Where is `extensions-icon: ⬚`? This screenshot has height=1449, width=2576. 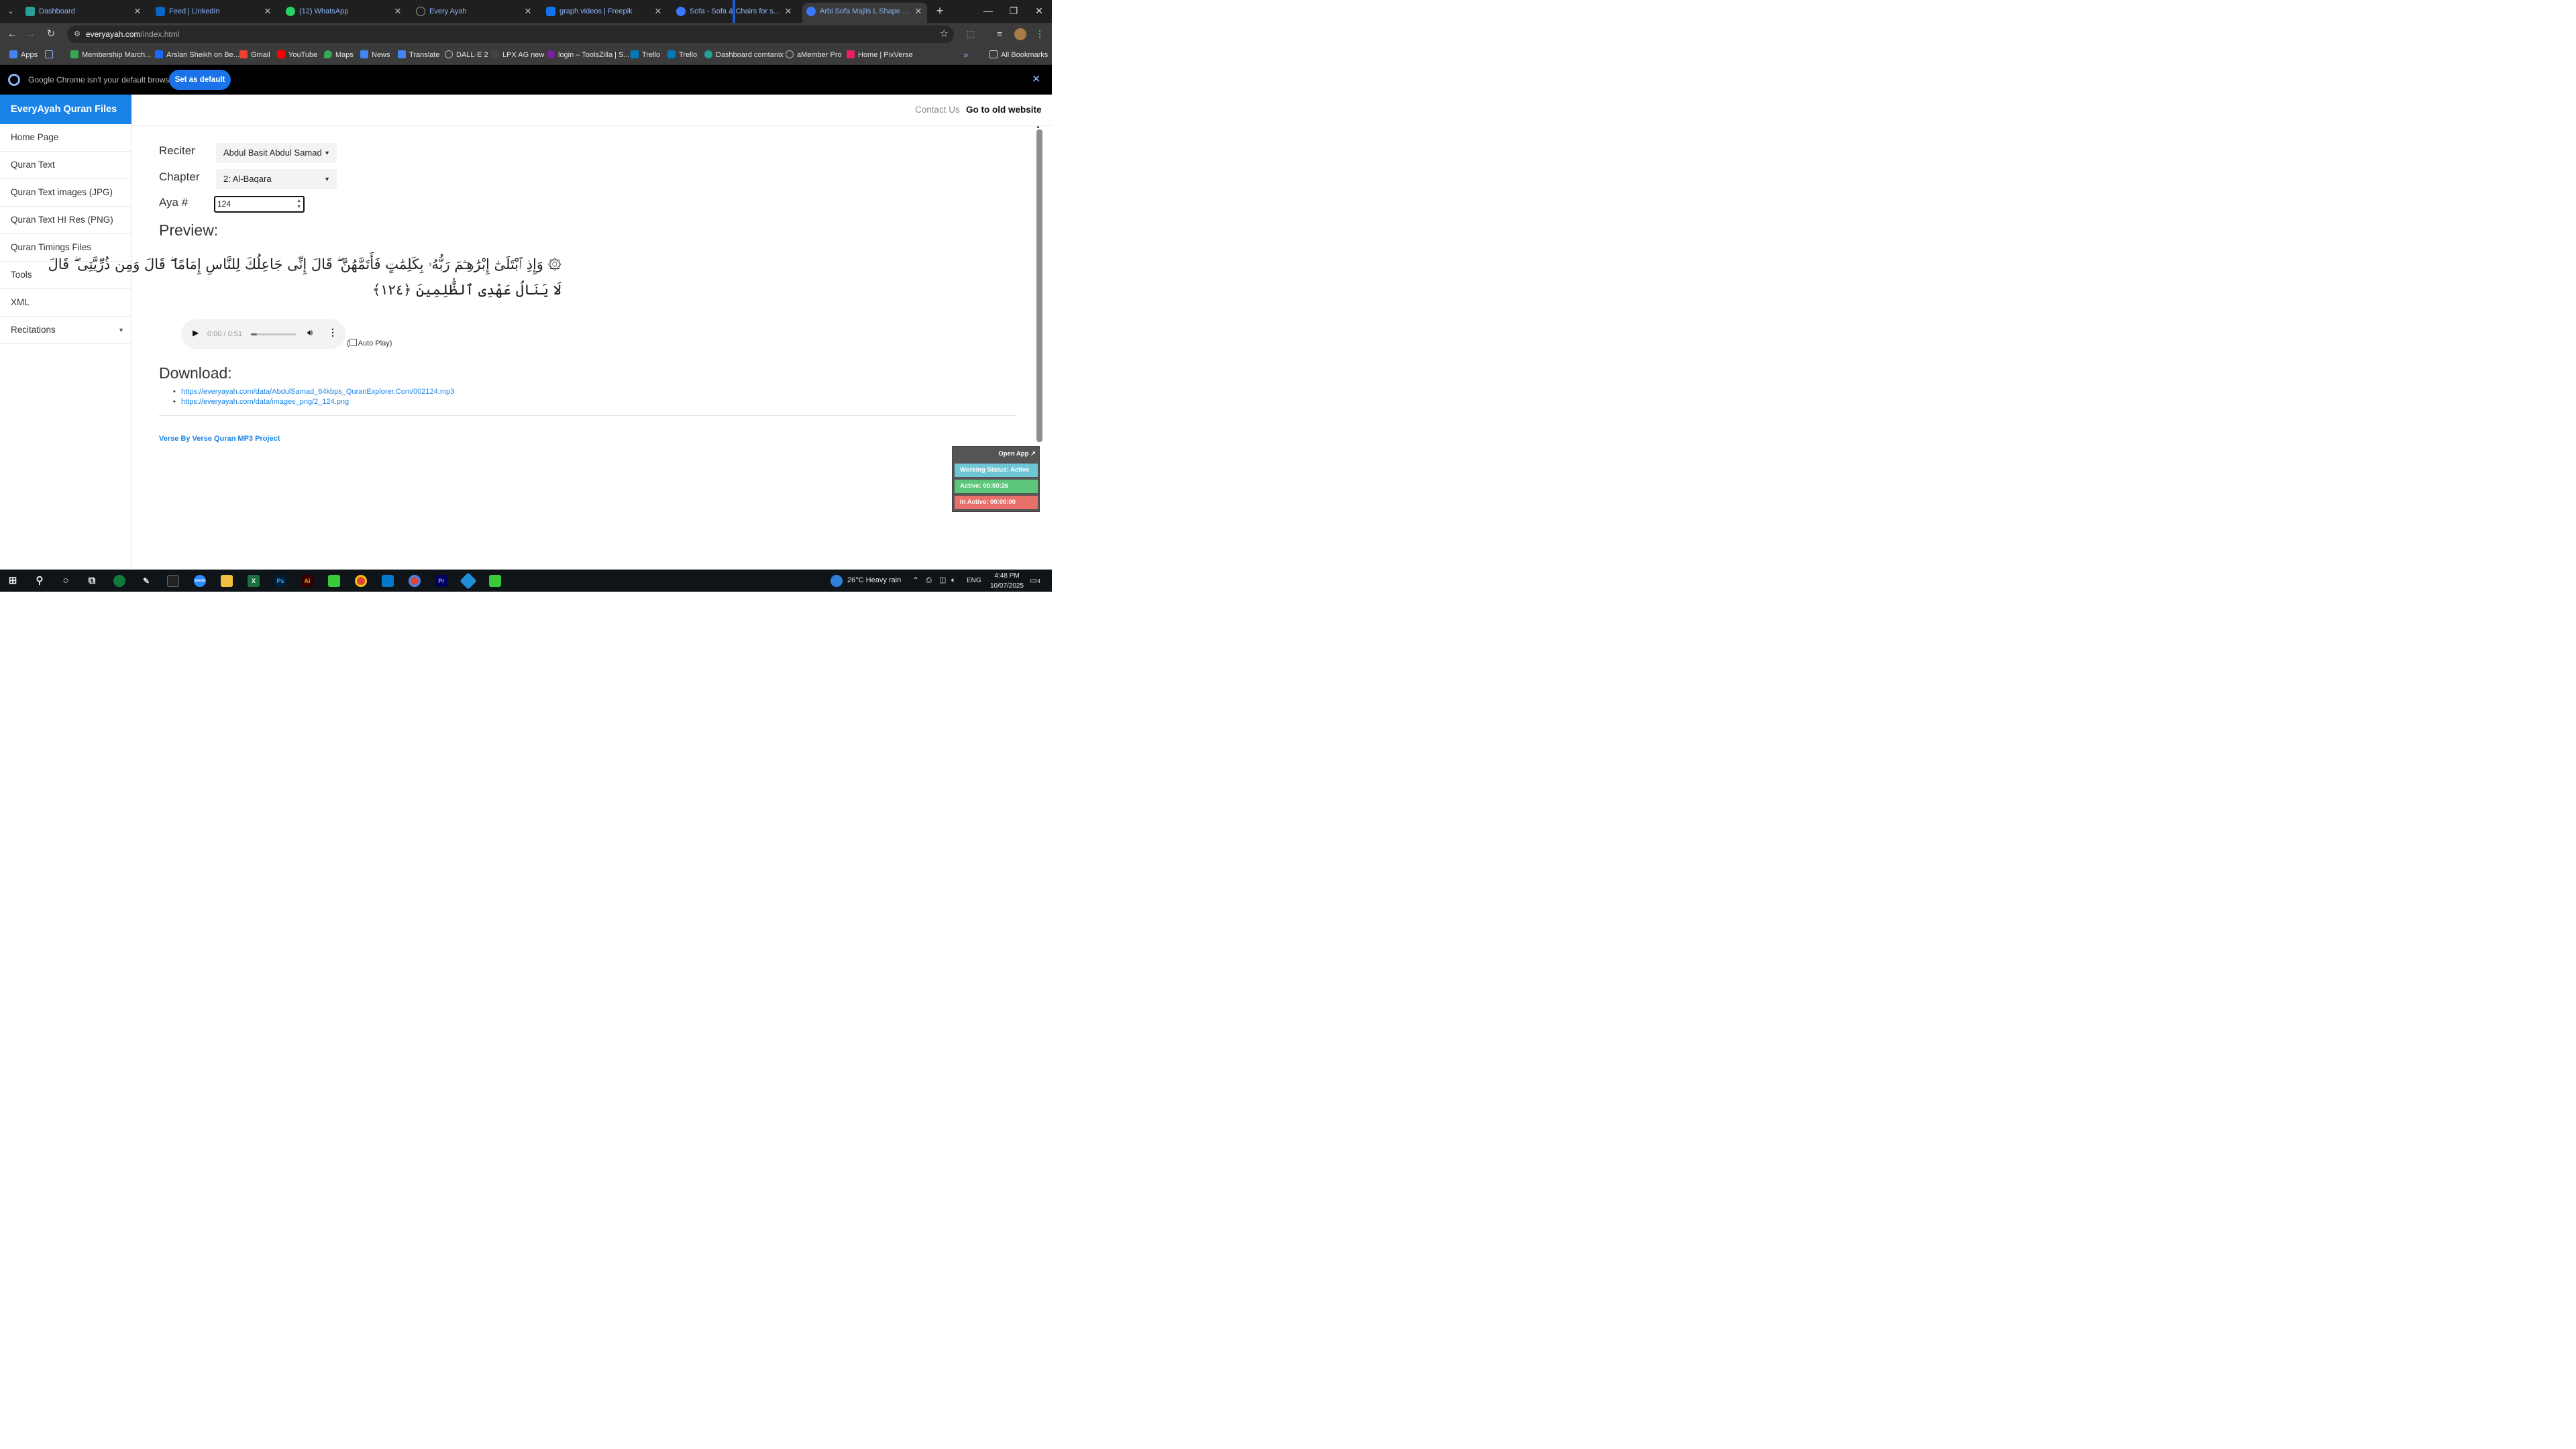
extensions-icon: ⬚ is located at coordinates (971, 34).